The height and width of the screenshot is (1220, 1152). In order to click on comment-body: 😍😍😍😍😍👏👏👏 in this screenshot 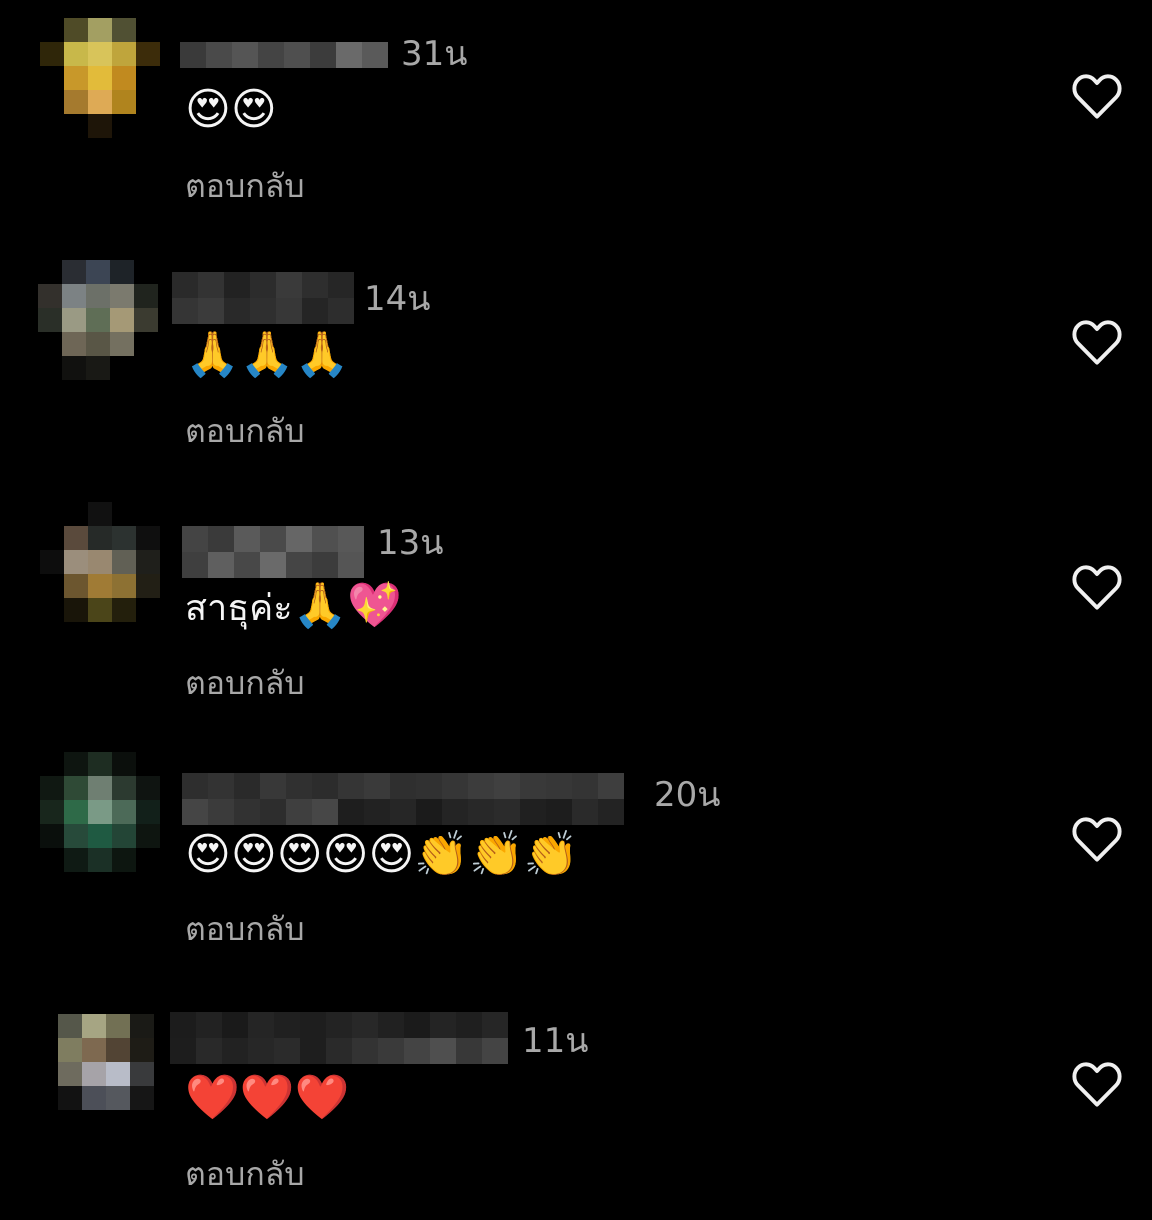, I will do `click(382, 855)`.